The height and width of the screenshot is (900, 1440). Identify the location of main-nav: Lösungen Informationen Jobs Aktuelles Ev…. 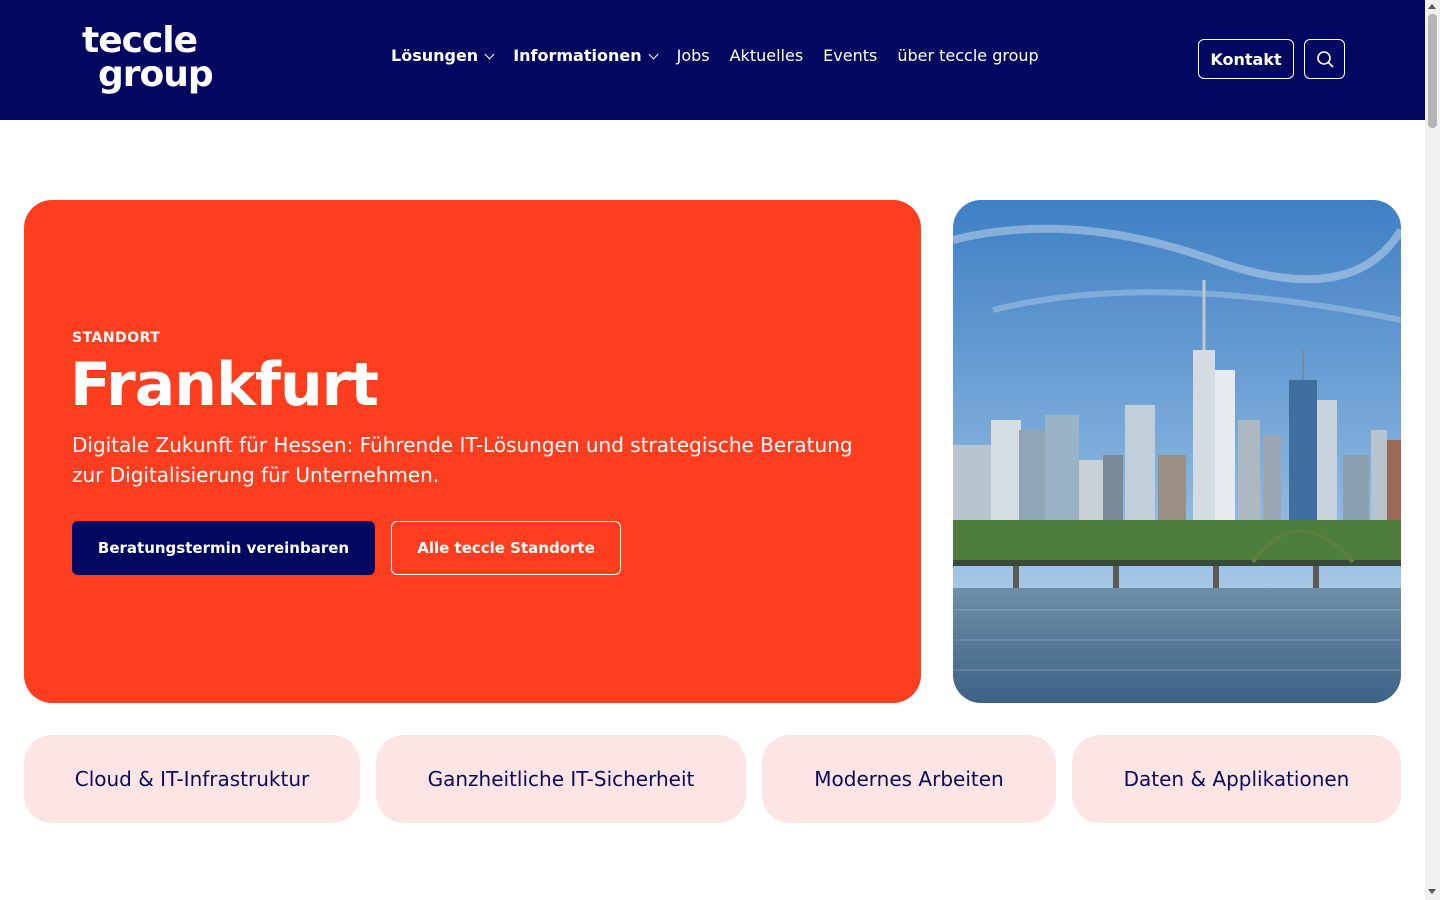
(715, 55).